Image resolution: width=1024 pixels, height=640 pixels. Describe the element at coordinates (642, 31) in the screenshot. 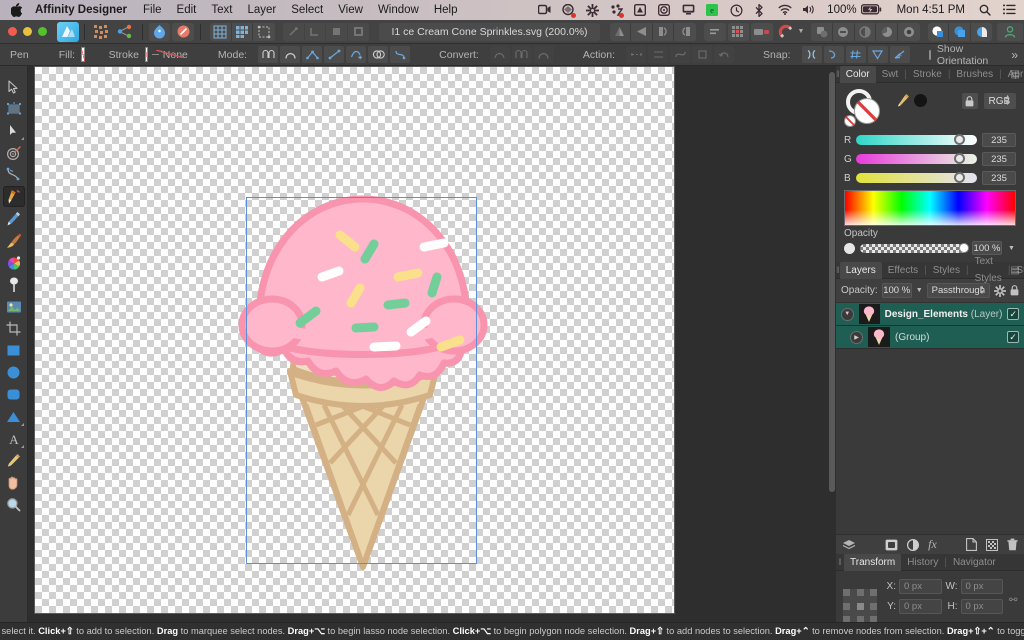

I see `flip-vertical-icon` at that location.